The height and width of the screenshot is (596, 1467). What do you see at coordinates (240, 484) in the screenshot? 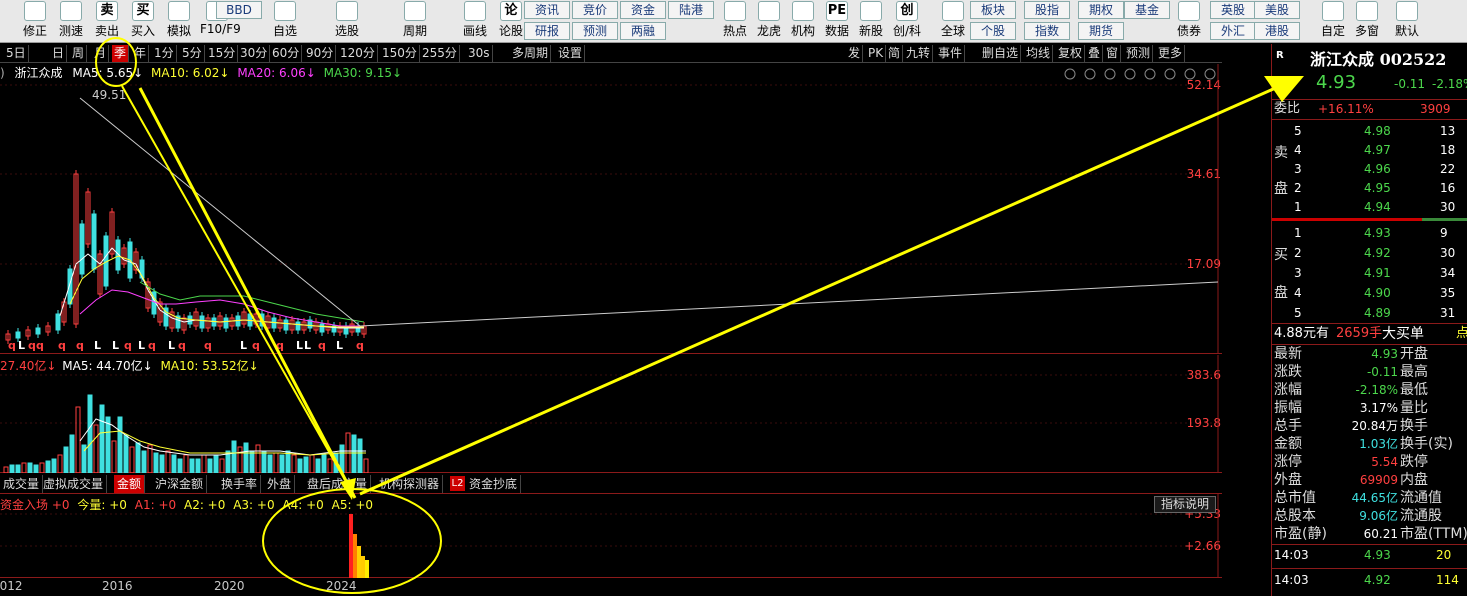
I see `indicator-tab: 换手率` at bounding box center [240, 484].